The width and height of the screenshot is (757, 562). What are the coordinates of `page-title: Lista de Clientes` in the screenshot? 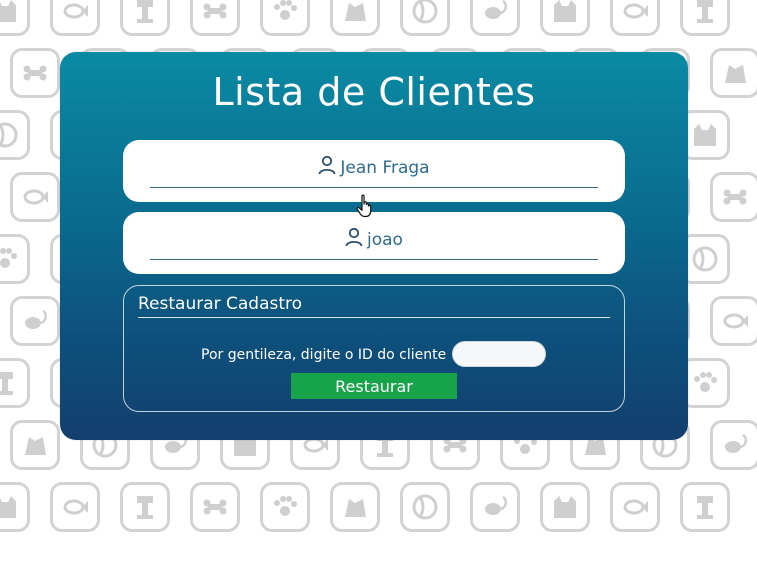 It's located at (374, 92).